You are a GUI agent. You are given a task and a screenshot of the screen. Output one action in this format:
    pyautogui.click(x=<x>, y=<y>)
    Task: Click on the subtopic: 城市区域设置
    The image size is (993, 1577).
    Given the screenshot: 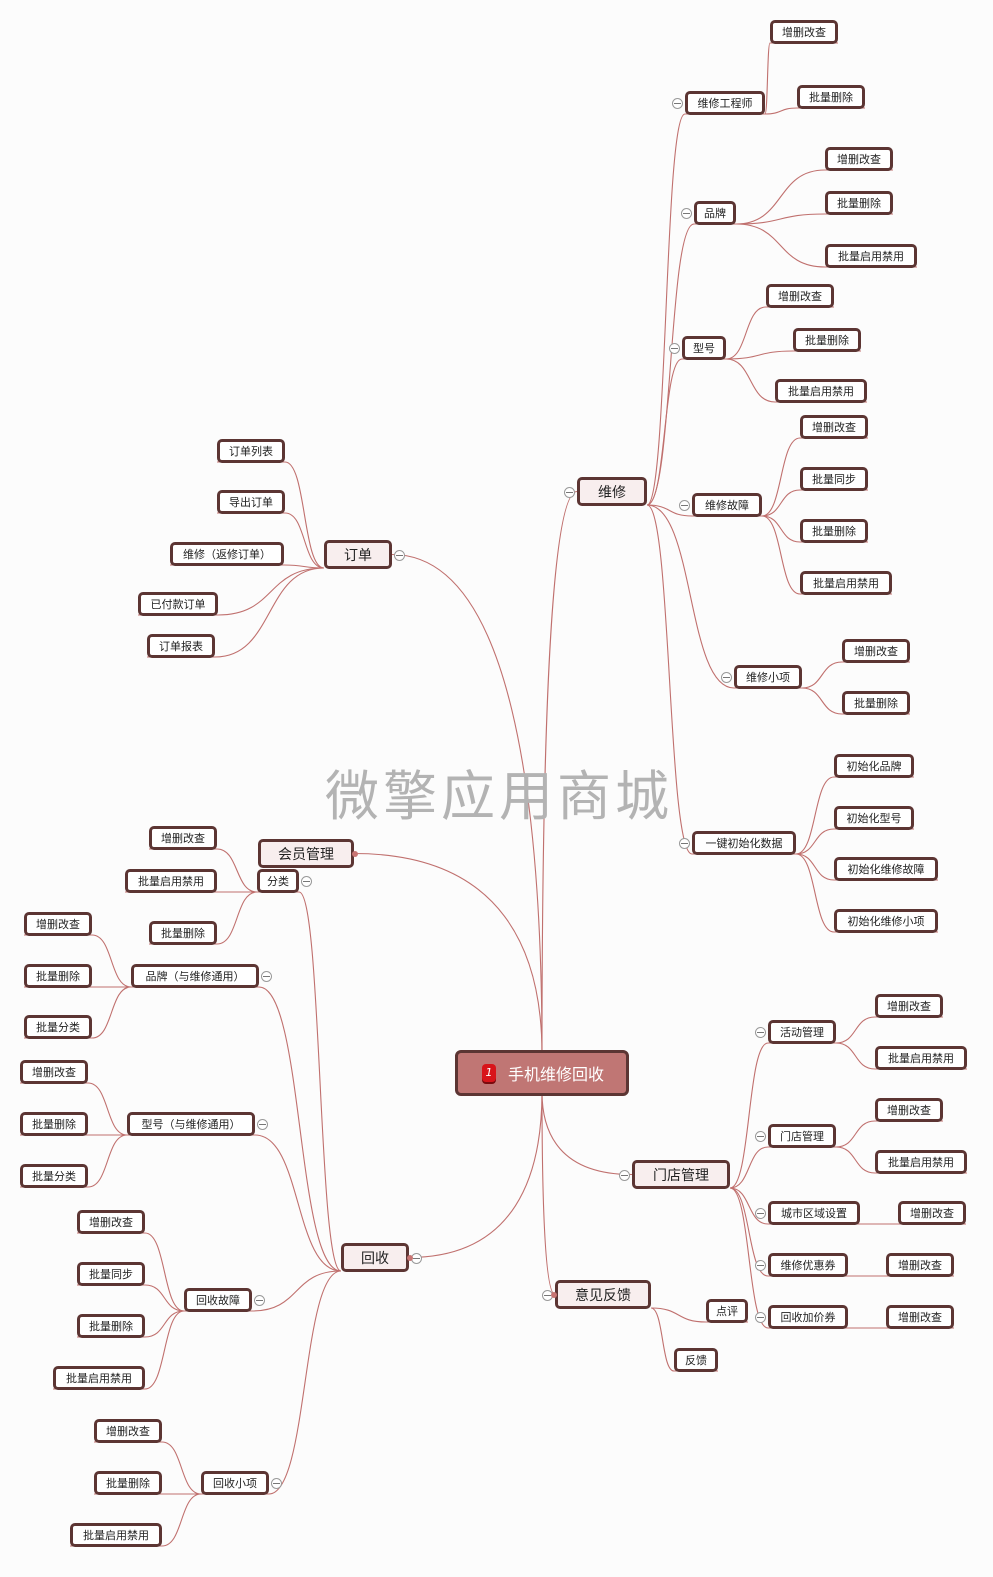 What is the action you would take?
    pyautogui.click(x=814, y=1213)
    